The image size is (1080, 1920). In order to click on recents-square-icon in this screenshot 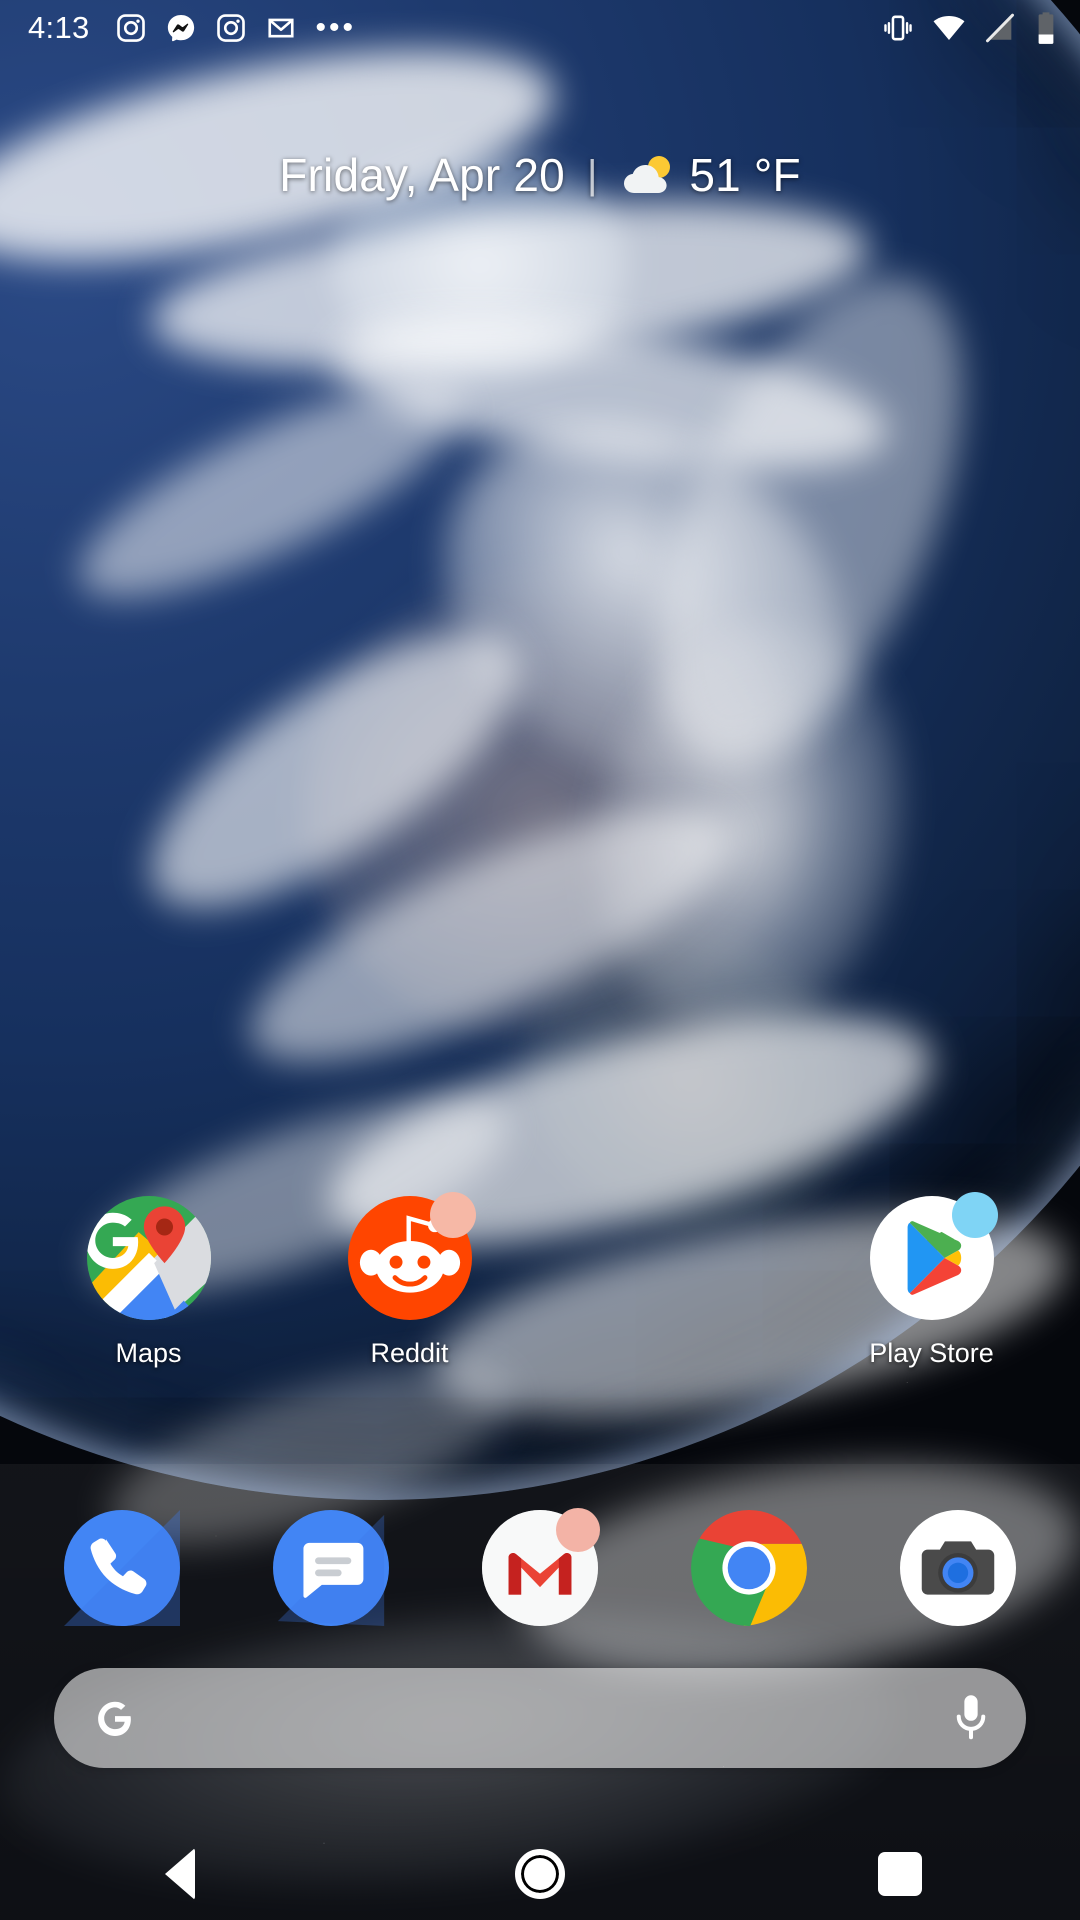, I will do `click(899, 1874)`.